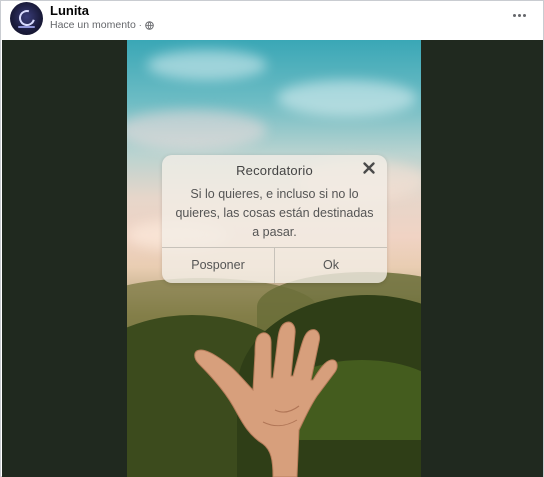 The image size is (544, 477). I want to click on hand-image, so click(266, 399).